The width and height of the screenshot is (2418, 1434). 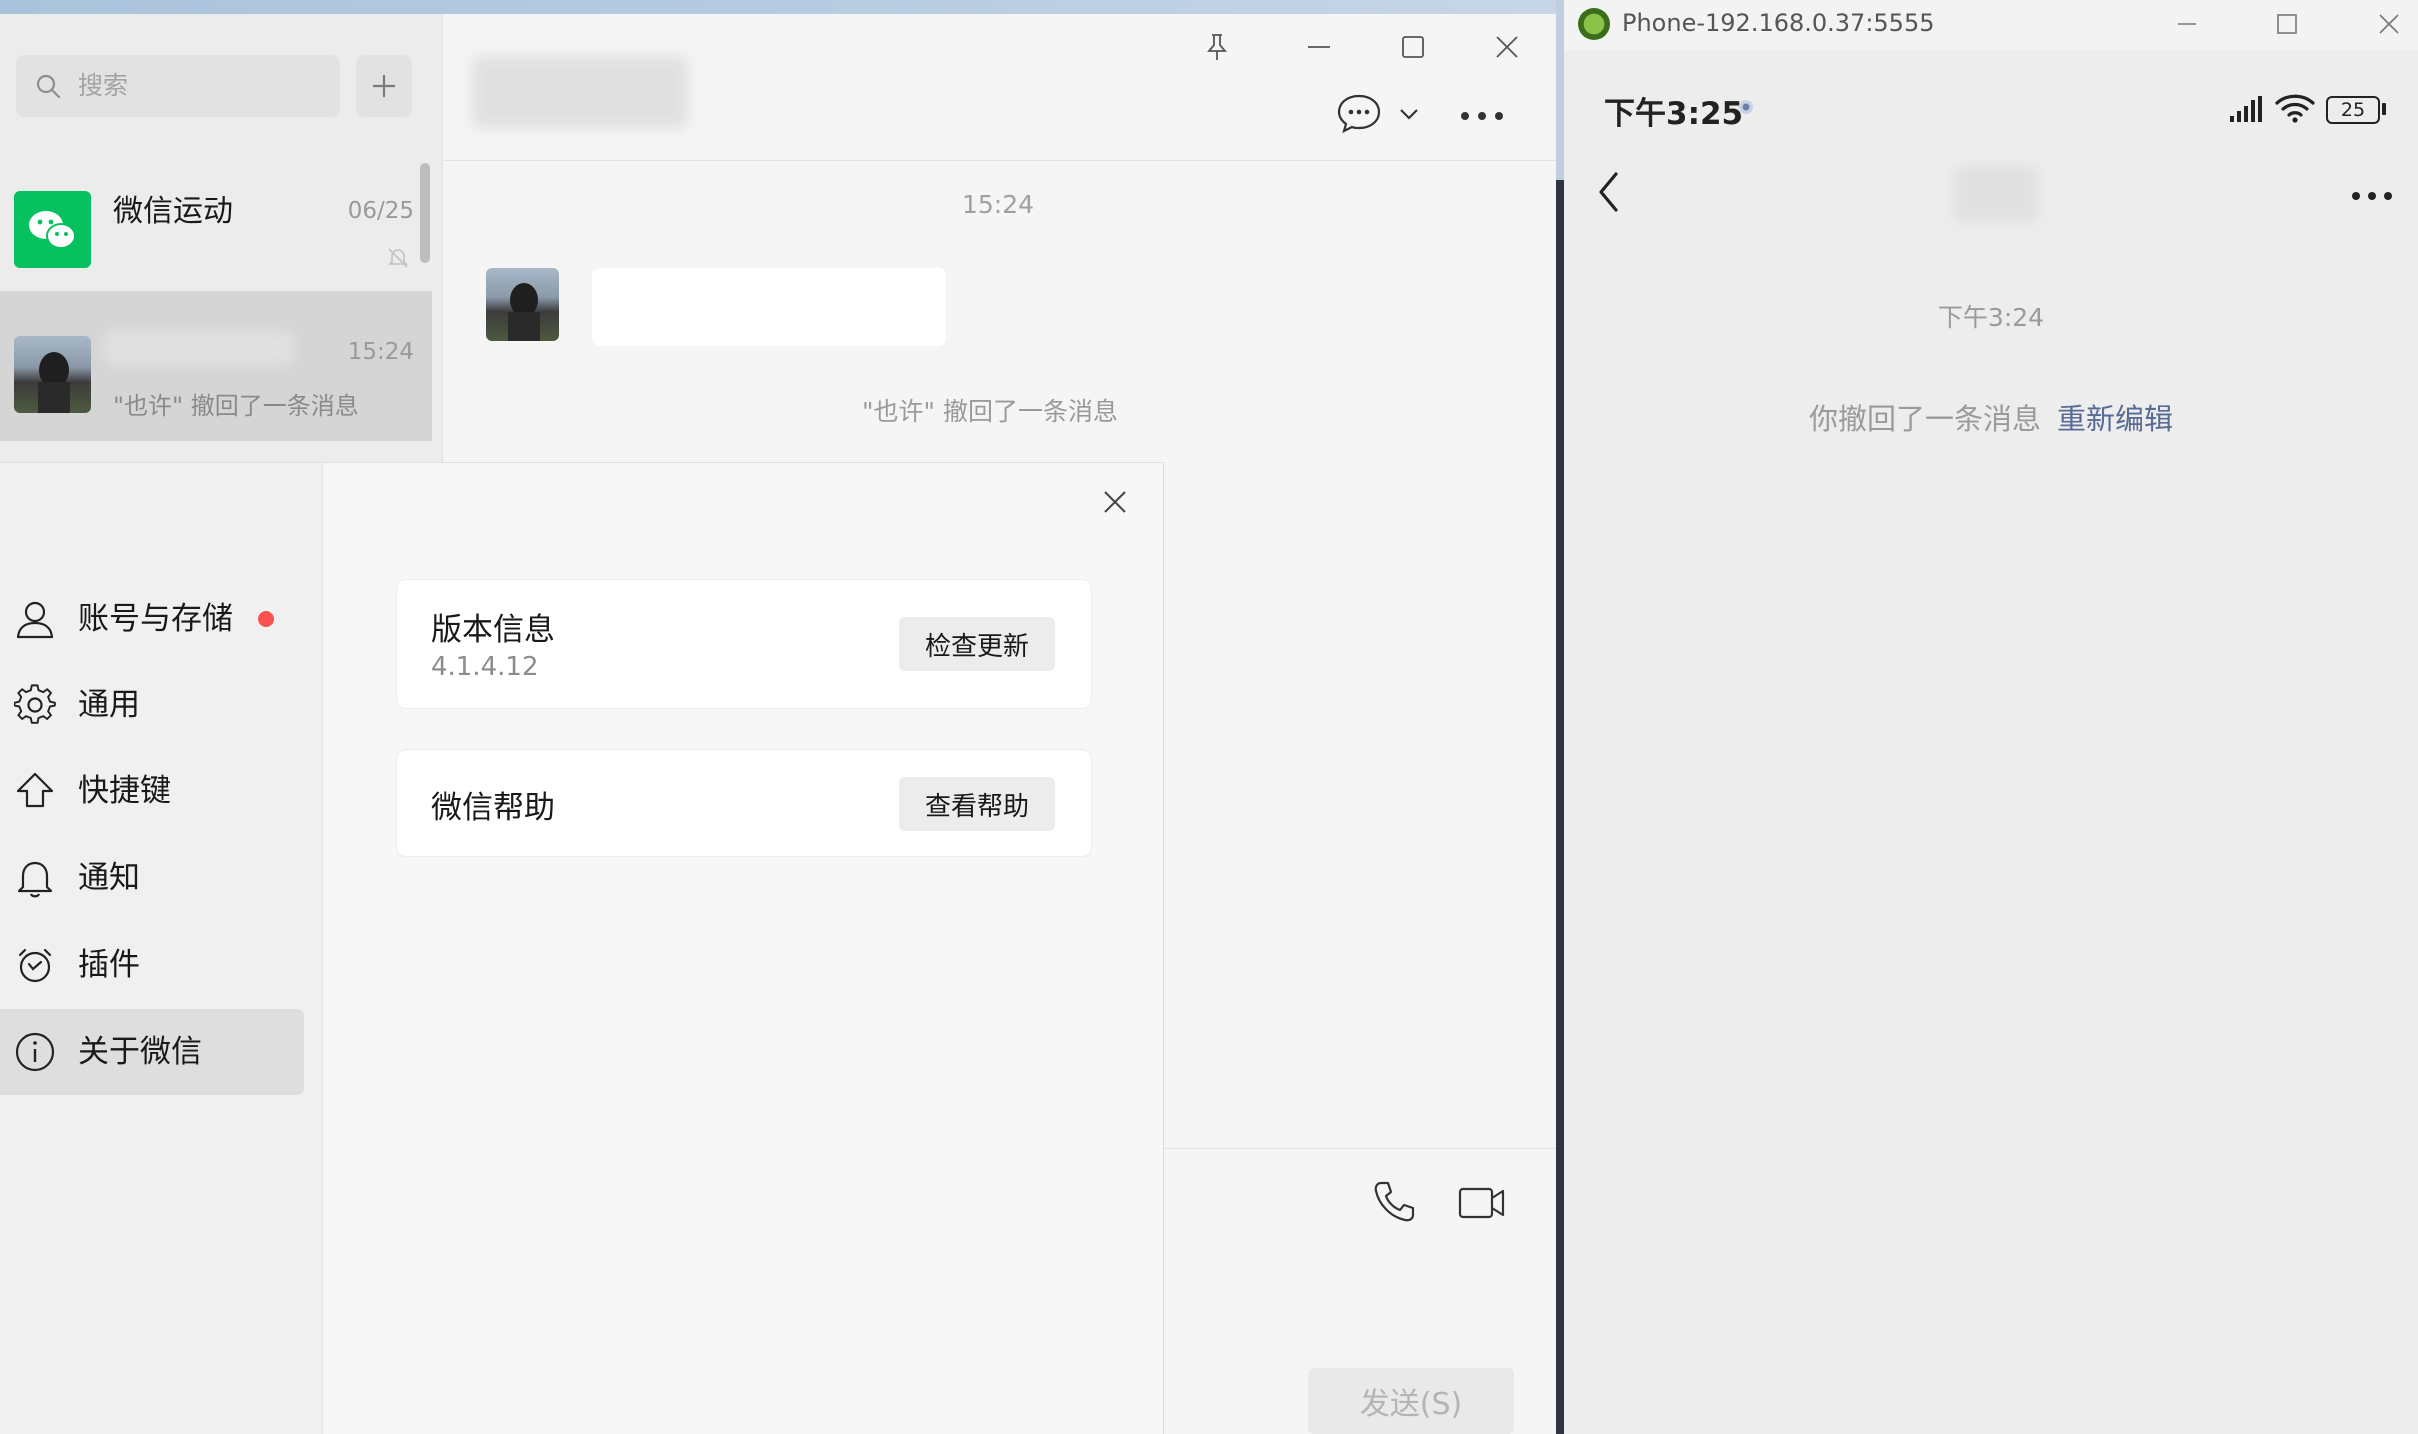 I want to click on nav-label: 账号与存储, so click(x=155, y=619).